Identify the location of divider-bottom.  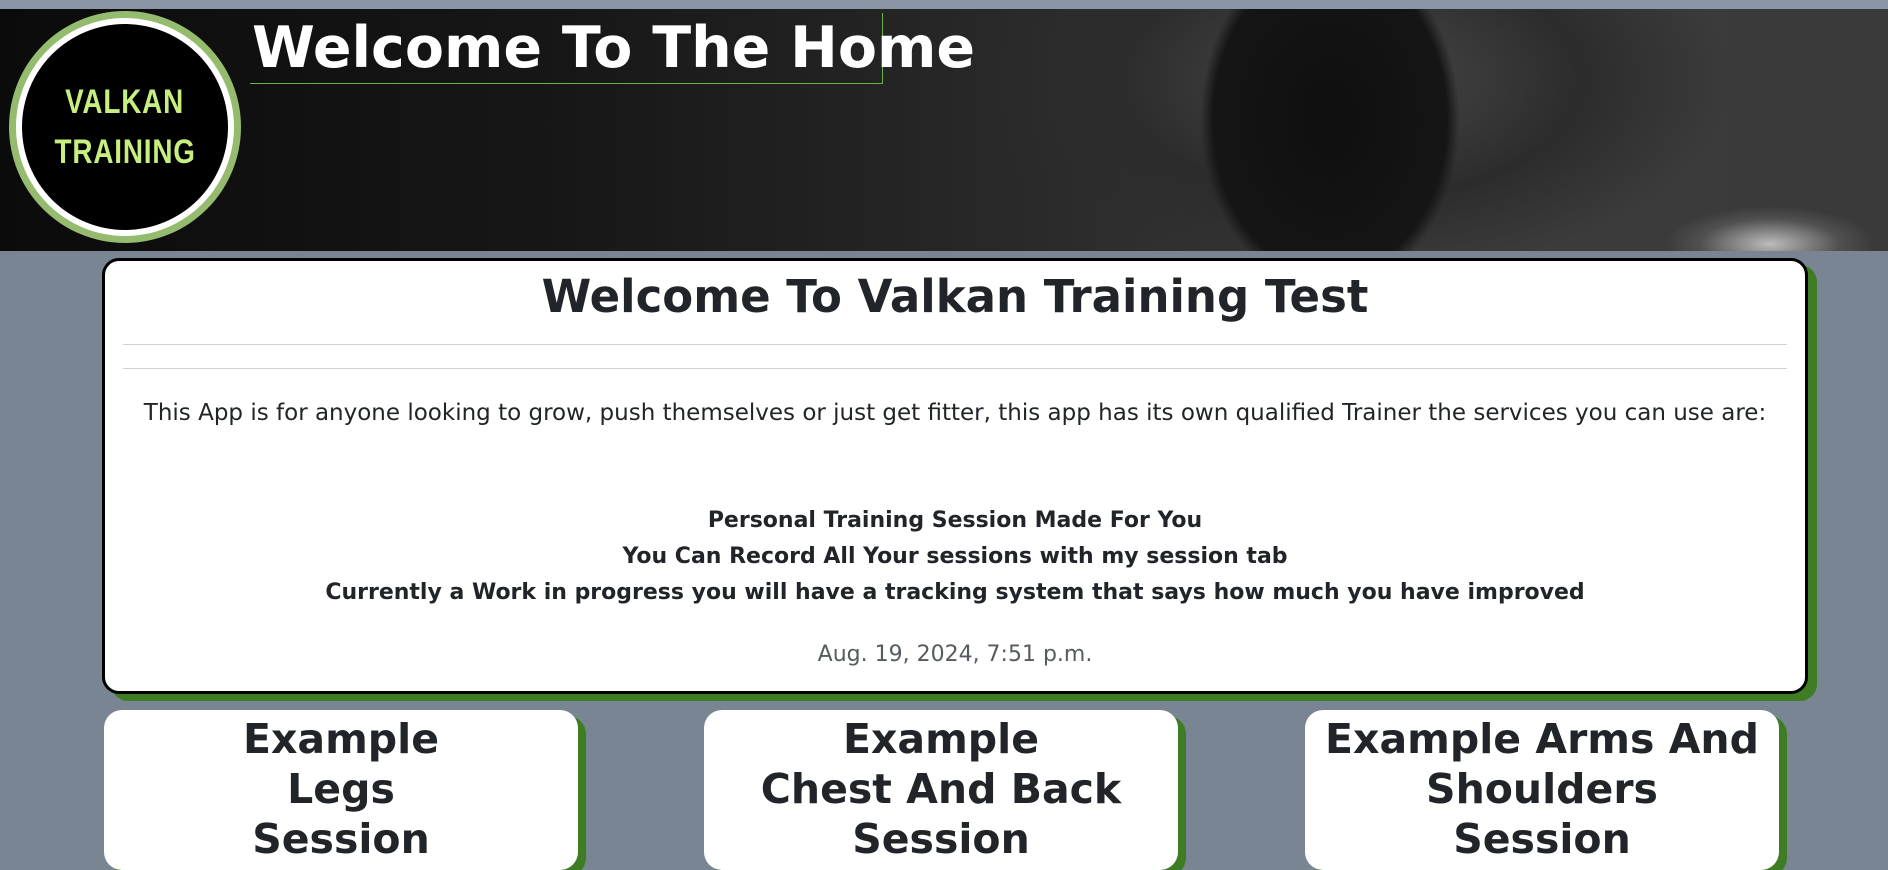
(955, 368).